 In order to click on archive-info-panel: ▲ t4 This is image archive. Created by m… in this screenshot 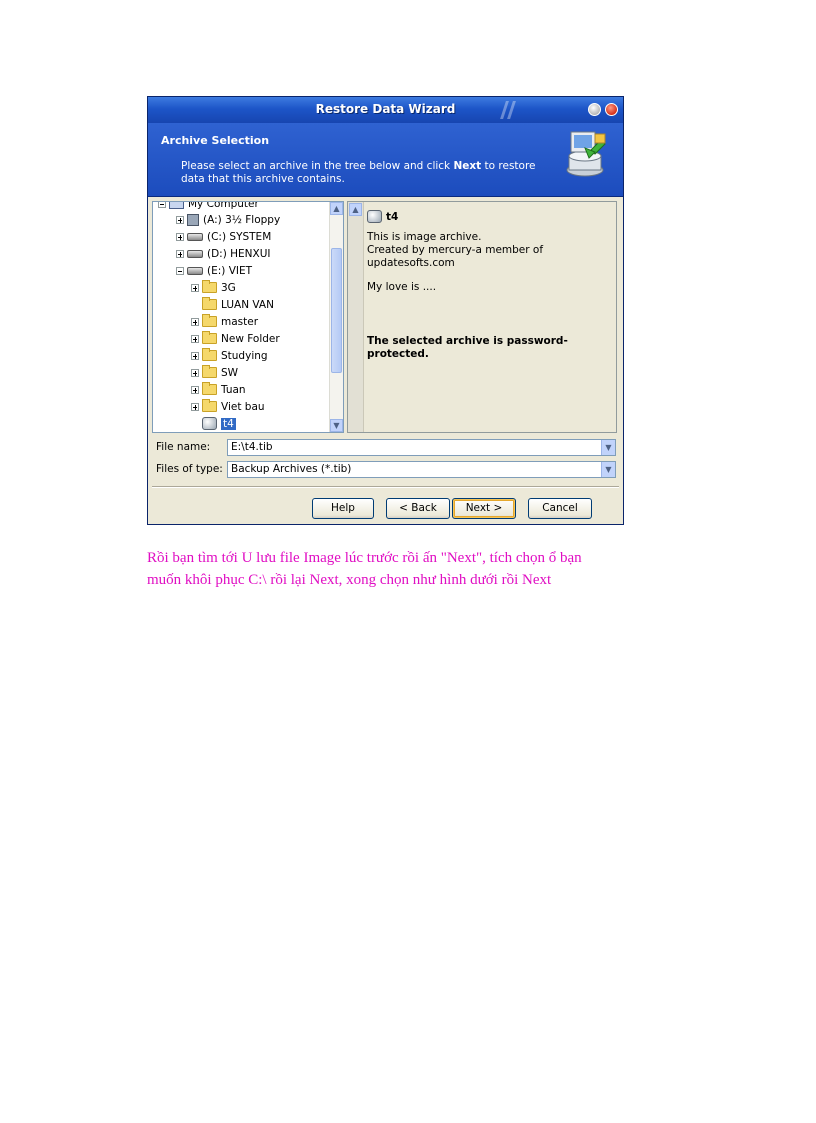, I will do `click(482, 317)`.